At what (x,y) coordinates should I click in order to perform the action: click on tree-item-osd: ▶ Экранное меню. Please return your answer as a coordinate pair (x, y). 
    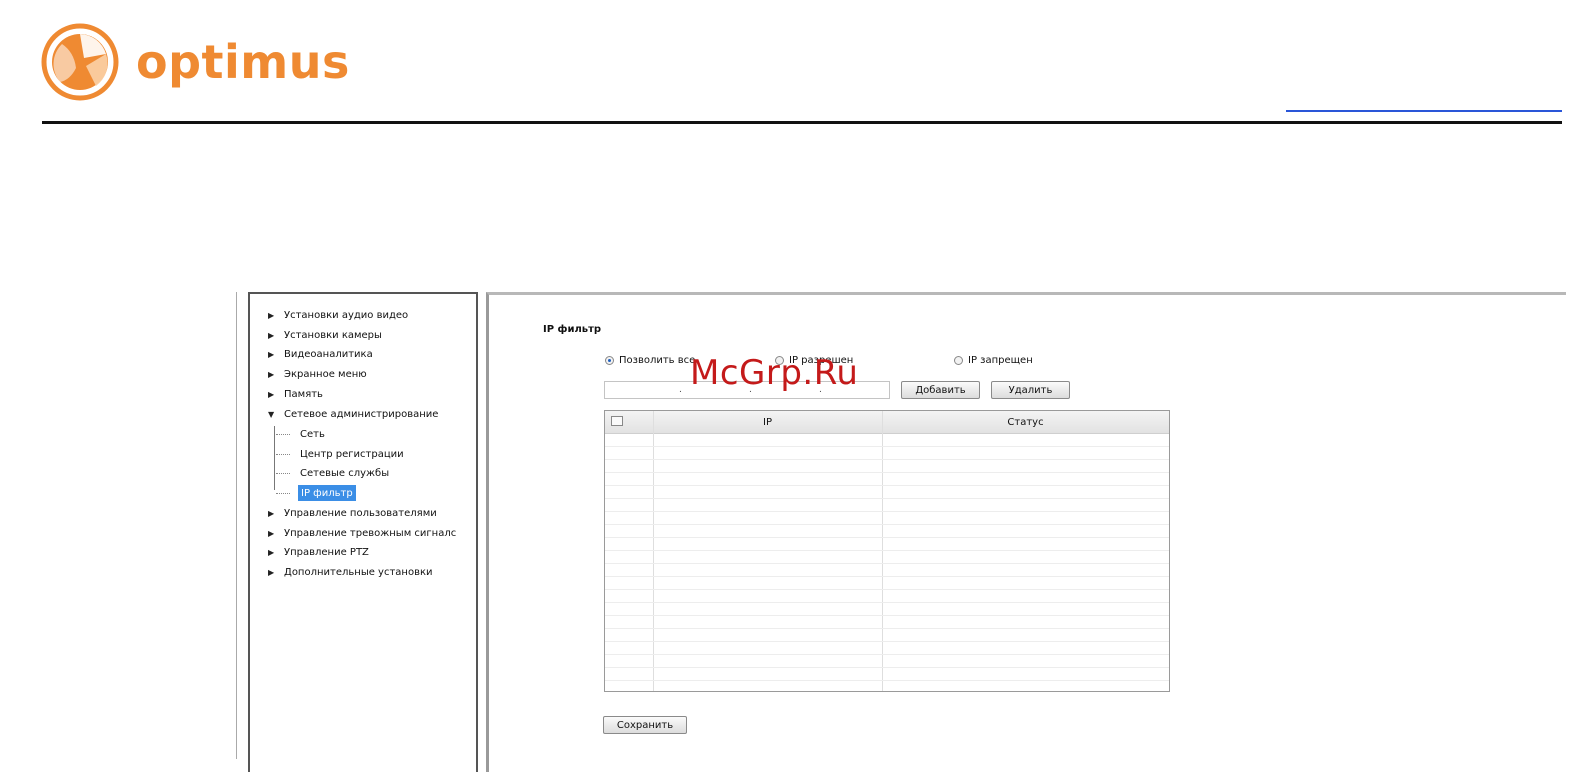
    Looking at the image, I should click on (317, 374).